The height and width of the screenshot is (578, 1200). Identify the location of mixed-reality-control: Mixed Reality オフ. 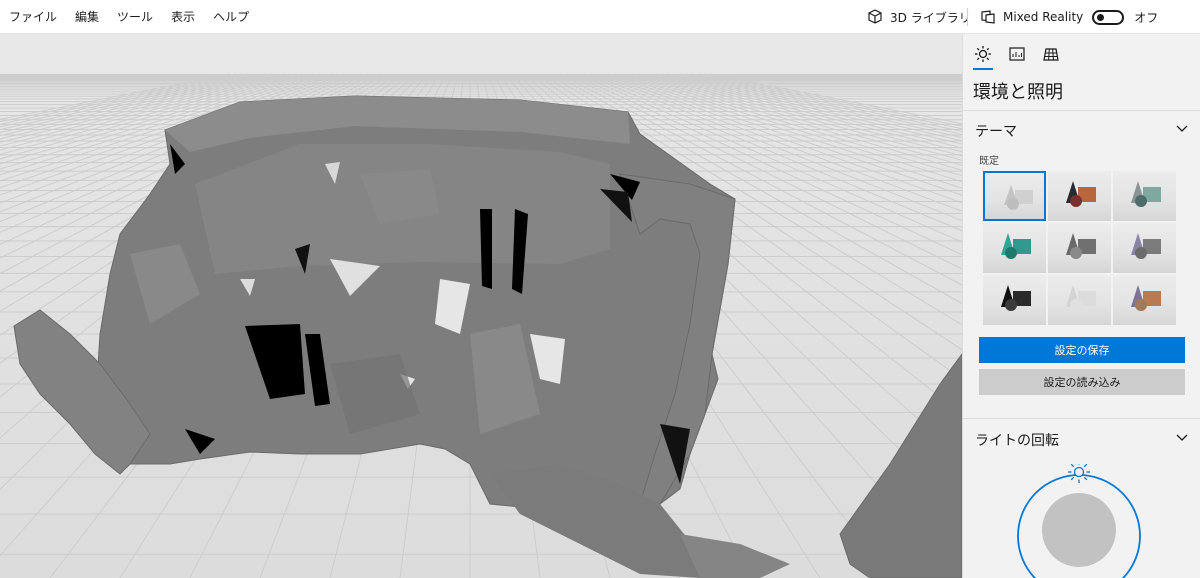
(1068, 17).